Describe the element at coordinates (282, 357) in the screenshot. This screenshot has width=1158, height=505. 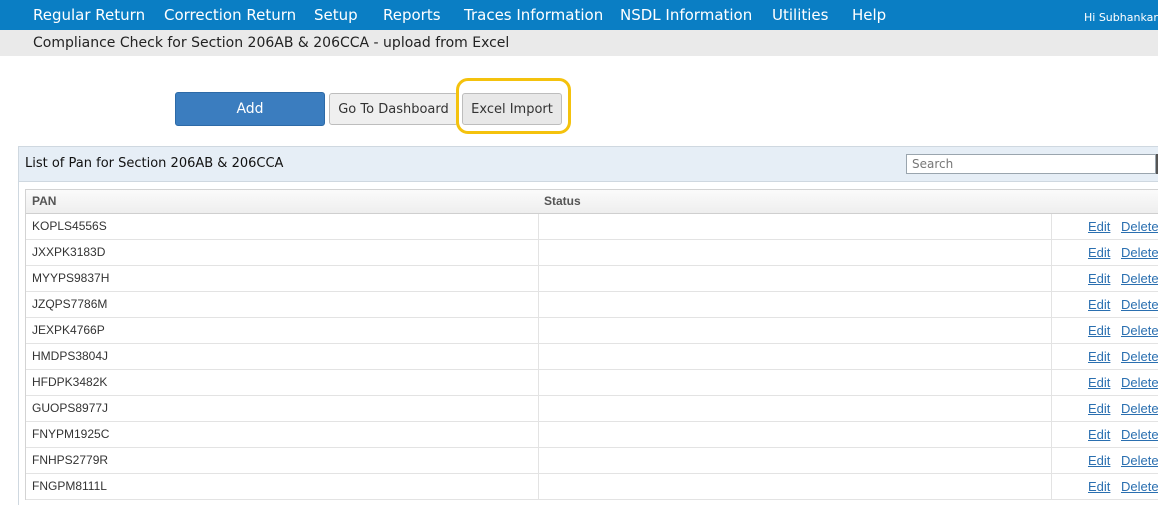
I see `pan-cell: HMDPS3804J` at that location.